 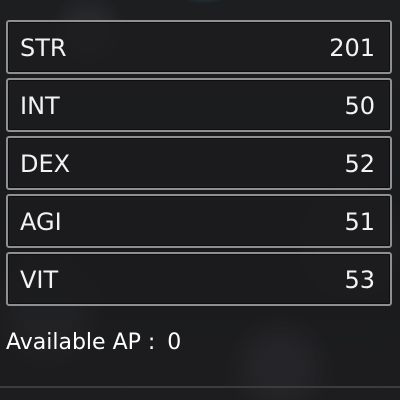 What do you see at coordinates (41, 222) in the screenshot?
I see `stat-label-agi: AGI` at bounding box center [41, 222].